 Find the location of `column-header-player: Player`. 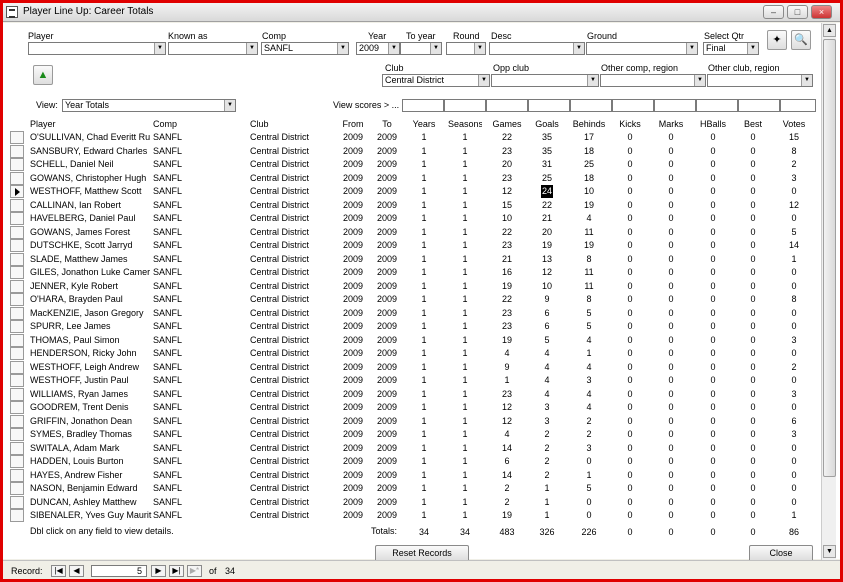

column-header-player: Player is located at coordinates (91, 124).